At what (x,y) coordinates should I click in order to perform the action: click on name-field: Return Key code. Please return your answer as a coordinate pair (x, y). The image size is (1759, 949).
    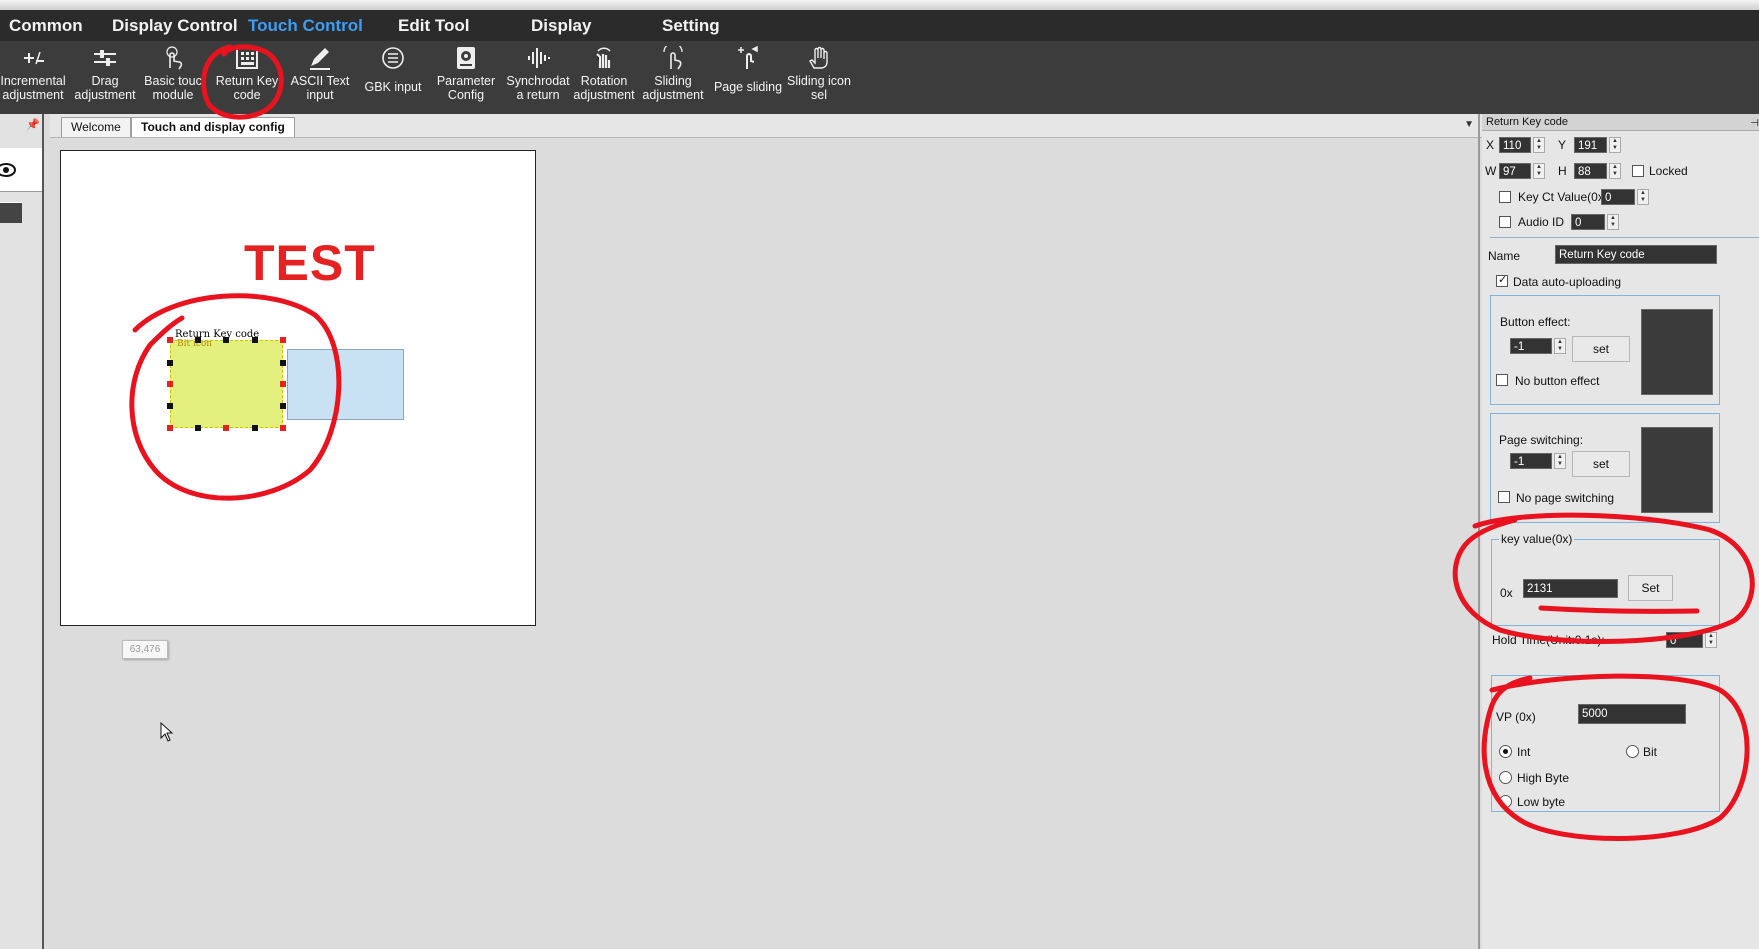
    Looking at the image, I should click on (1636, 254).